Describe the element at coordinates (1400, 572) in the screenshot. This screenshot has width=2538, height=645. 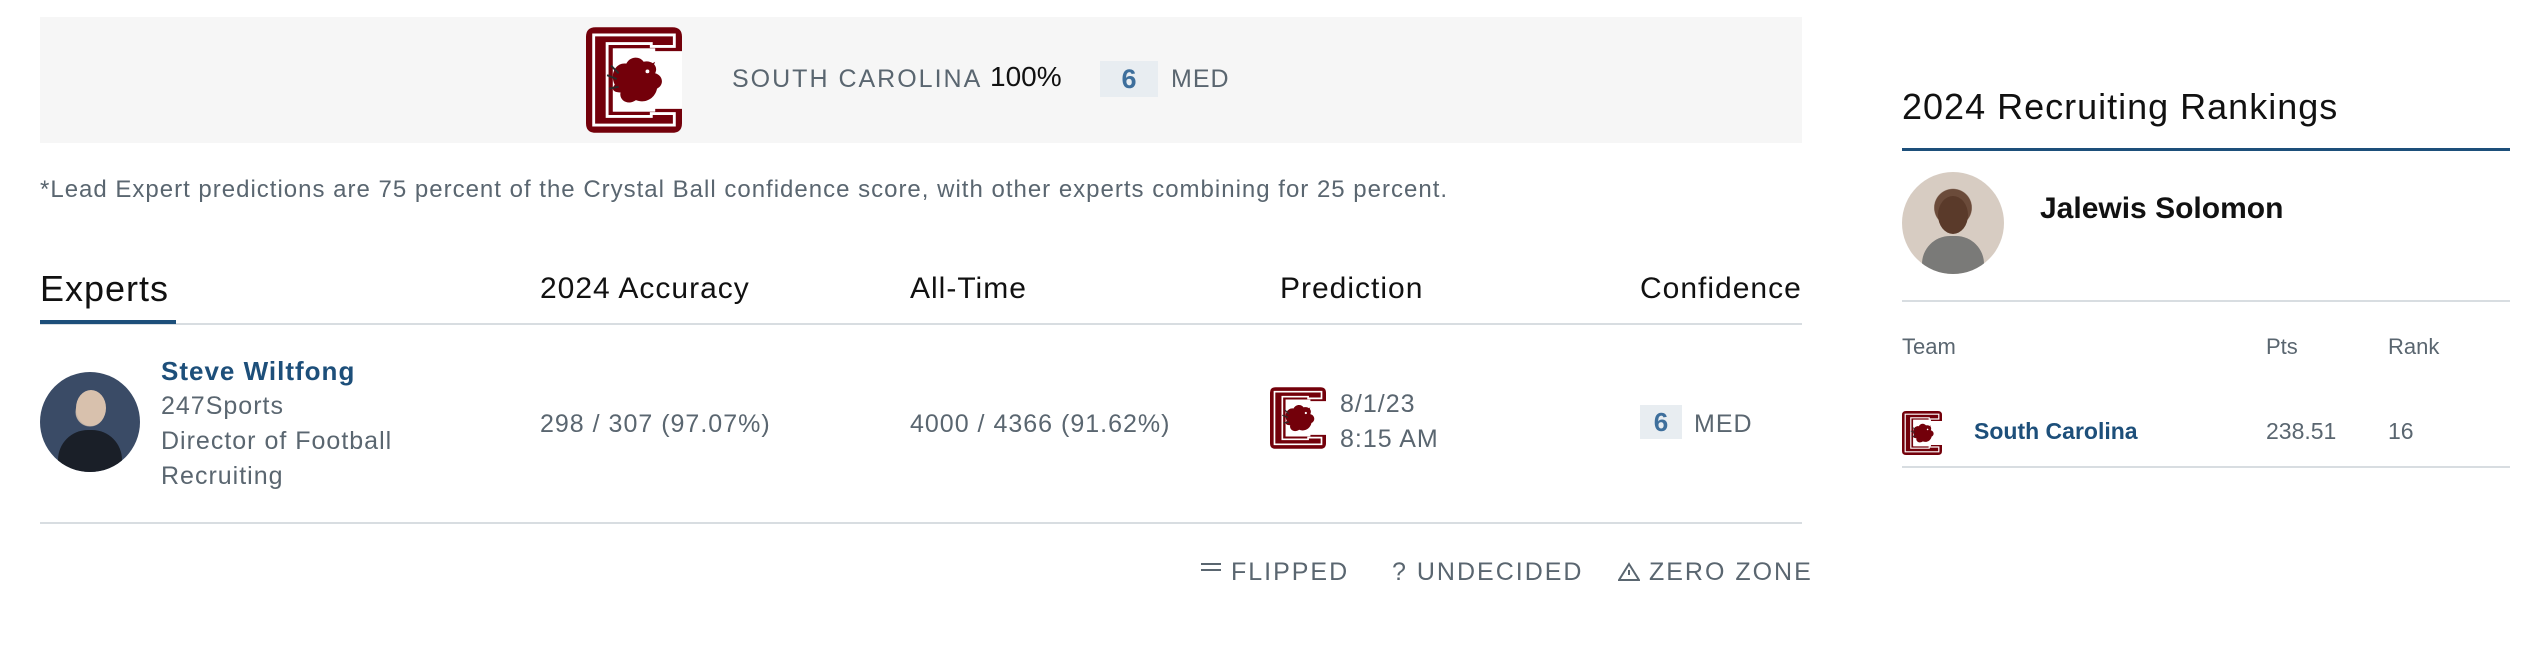
I see `question-icon: ?` at that location.